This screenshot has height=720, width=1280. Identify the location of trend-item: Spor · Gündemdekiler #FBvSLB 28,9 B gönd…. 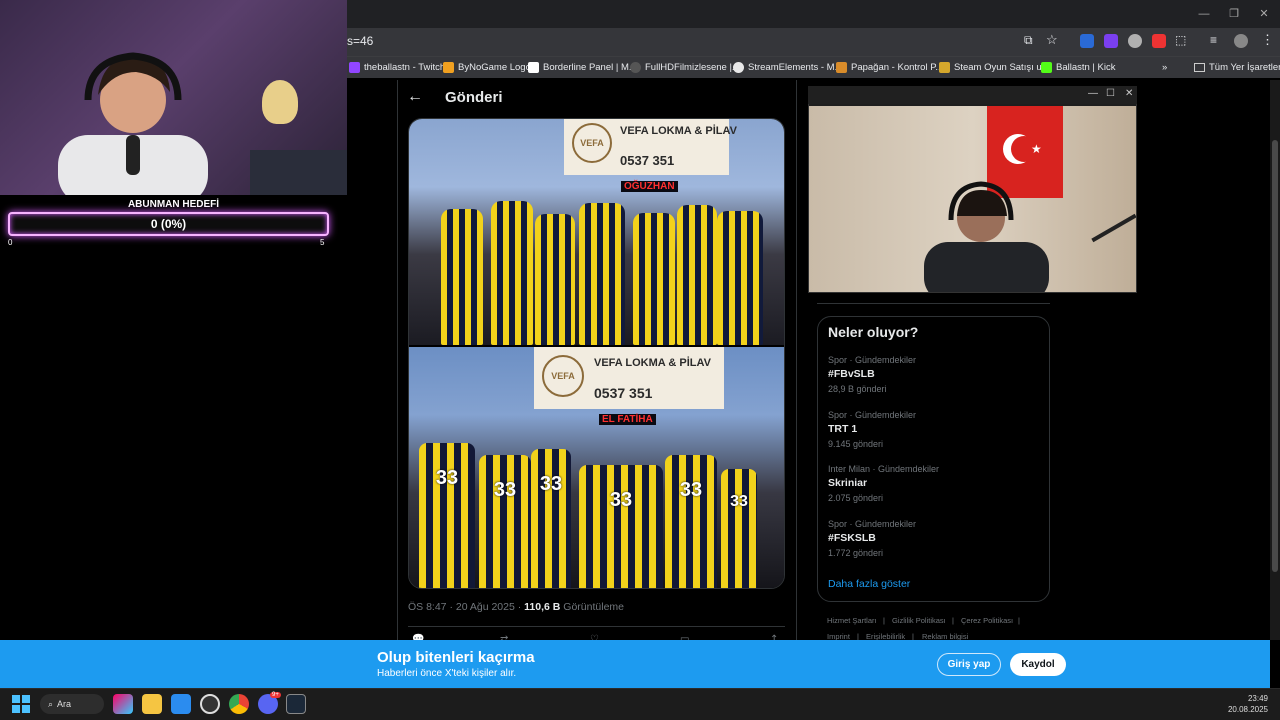
(872, 374).